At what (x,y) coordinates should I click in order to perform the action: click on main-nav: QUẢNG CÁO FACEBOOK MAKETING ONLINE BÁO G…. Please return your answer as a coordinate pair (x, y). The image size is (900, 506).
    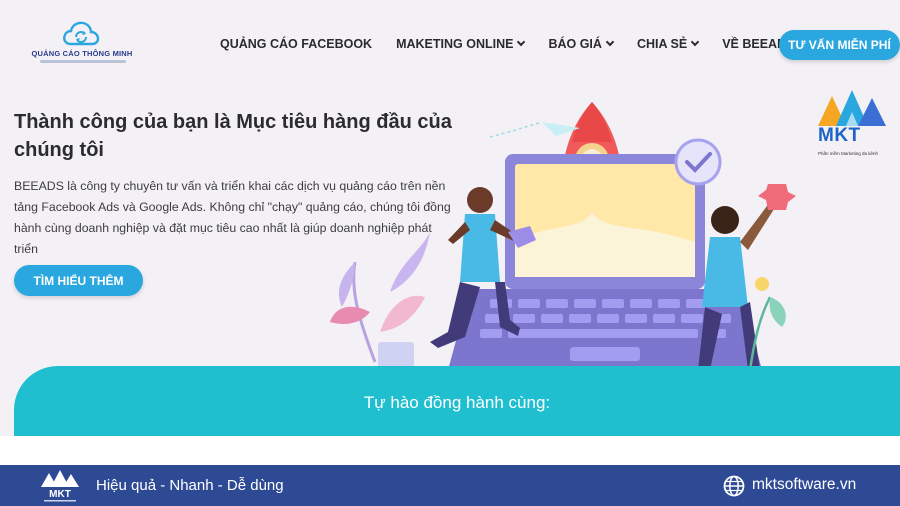
    Looking at the image, I should click on (524, 44).